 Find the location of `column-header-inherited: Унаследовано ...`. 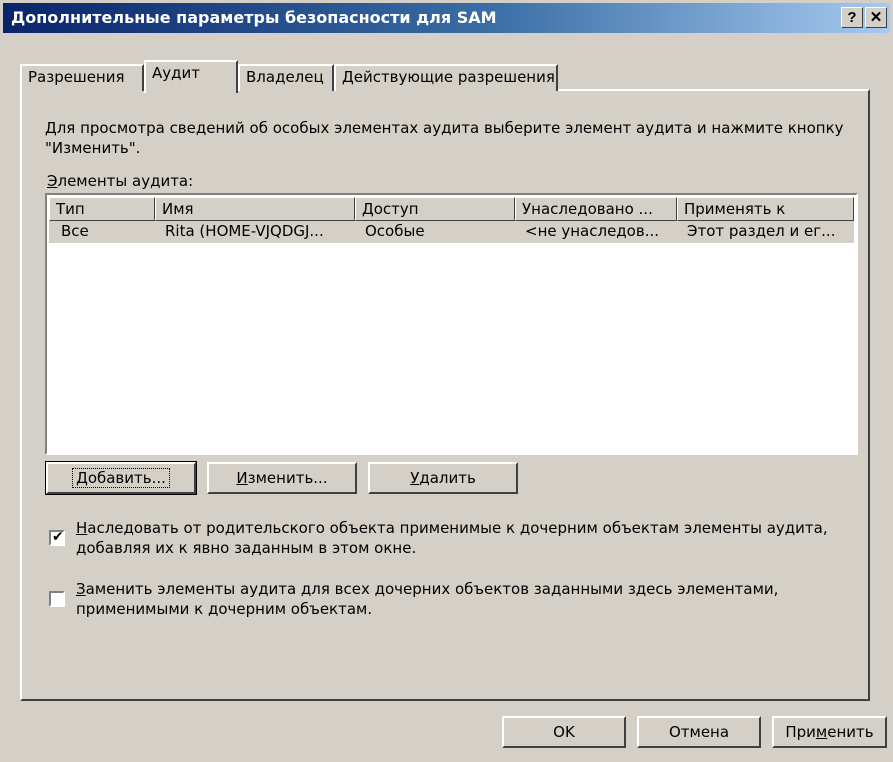

column-header-inherited: Унаследовано ... is located at coordinates (596, 209).